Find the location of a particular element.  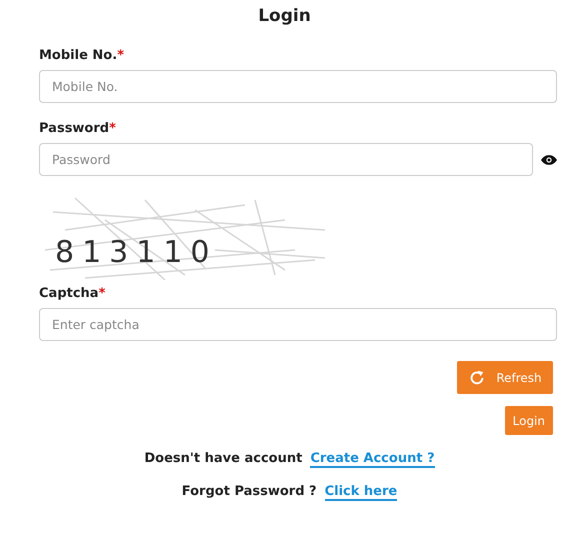

captcha-image: 813110 is located at coordinates (190, 235).